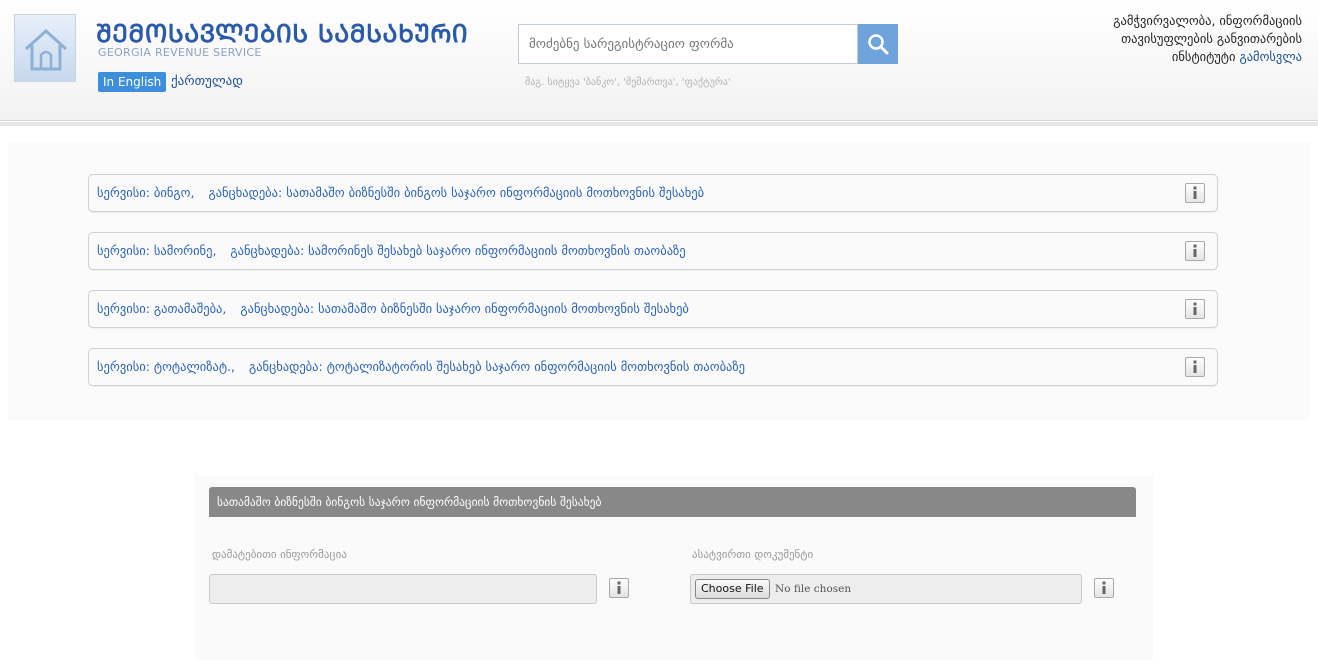 This screenshot has height=664, width=1318. I want to click on file-upload-field: Choose File No file chosen, so click(886, 589).